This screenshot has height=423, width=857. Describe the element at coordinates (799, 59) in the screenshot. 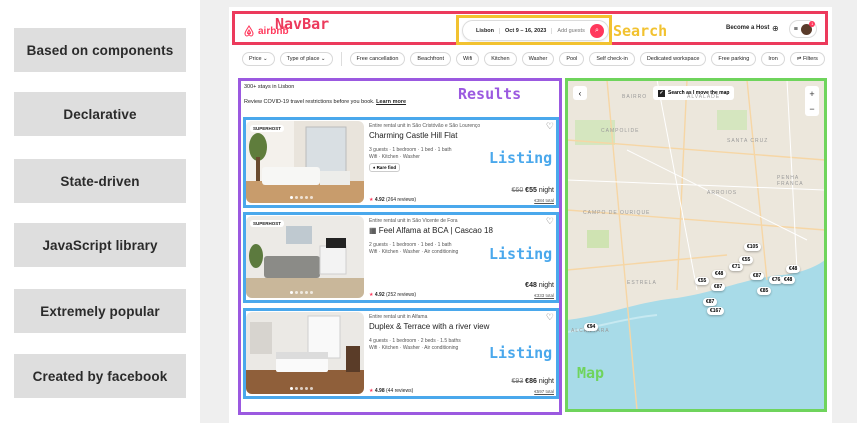

I see `sliders-icon: ⇌` at that location.